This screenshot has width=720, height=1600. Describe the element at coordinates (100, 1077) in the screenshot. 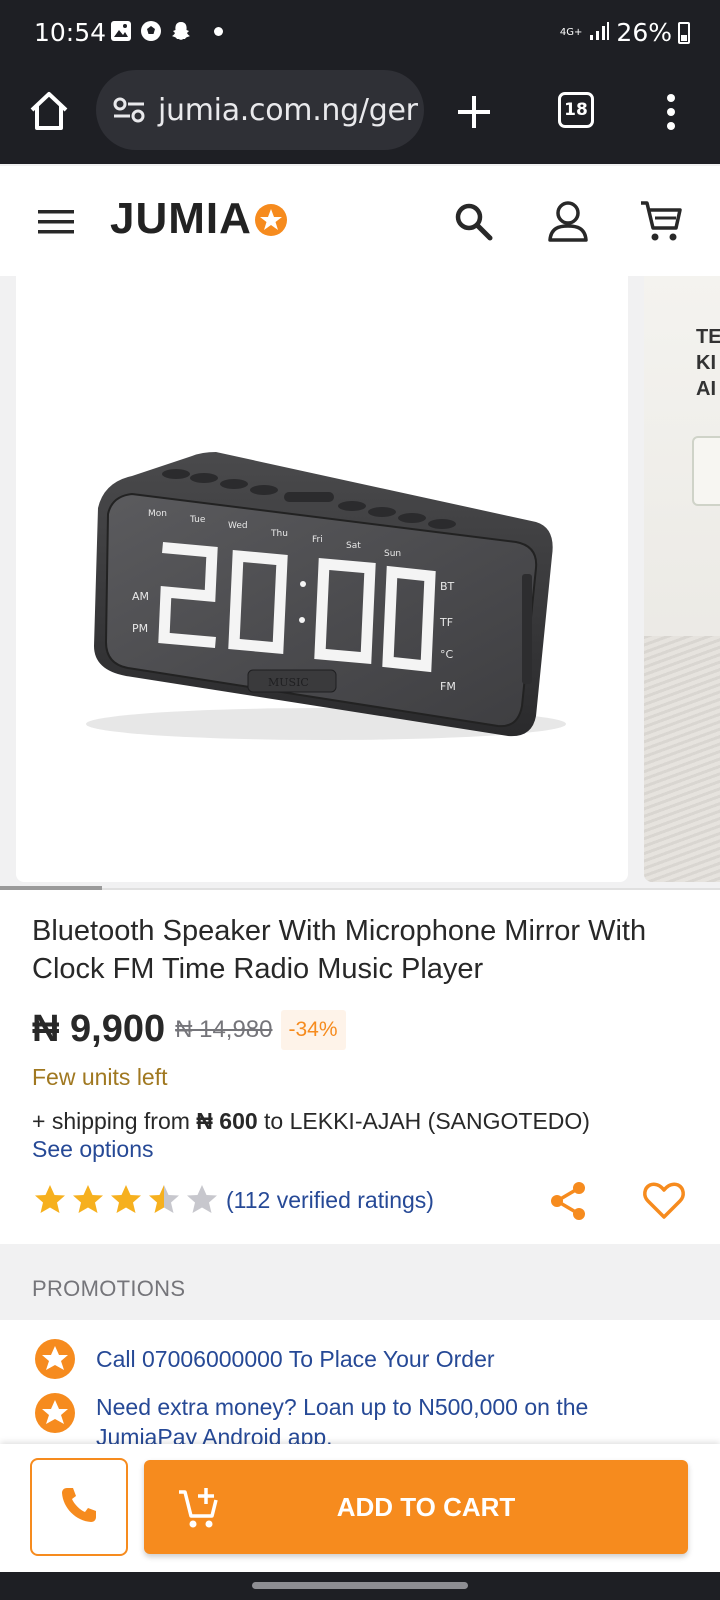

I see `stock-status: Few units left` at that location.